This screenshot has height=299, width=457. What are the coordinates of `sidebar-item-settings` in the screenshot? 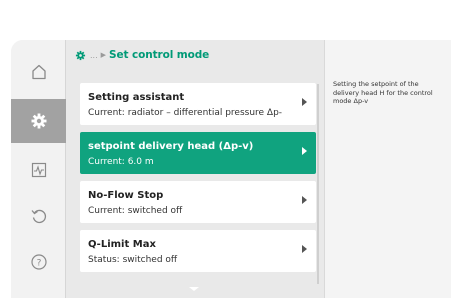 It's located at (38, 121).